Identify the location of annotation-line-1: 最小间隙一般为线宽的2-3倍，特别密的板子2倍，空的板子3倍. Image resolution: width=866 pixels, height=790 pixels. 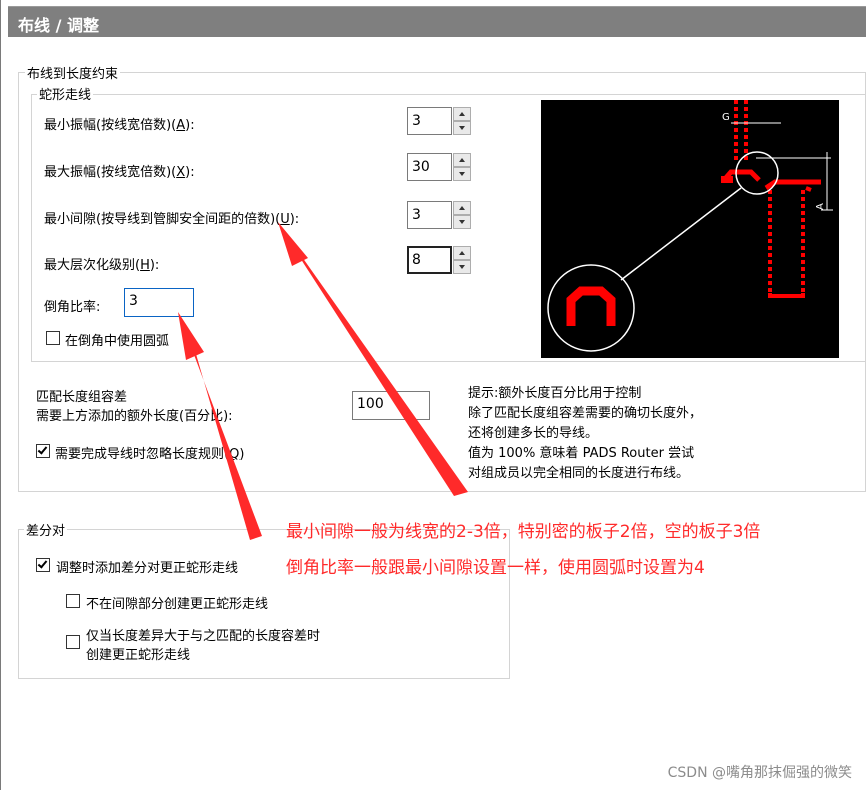
(523, 532).